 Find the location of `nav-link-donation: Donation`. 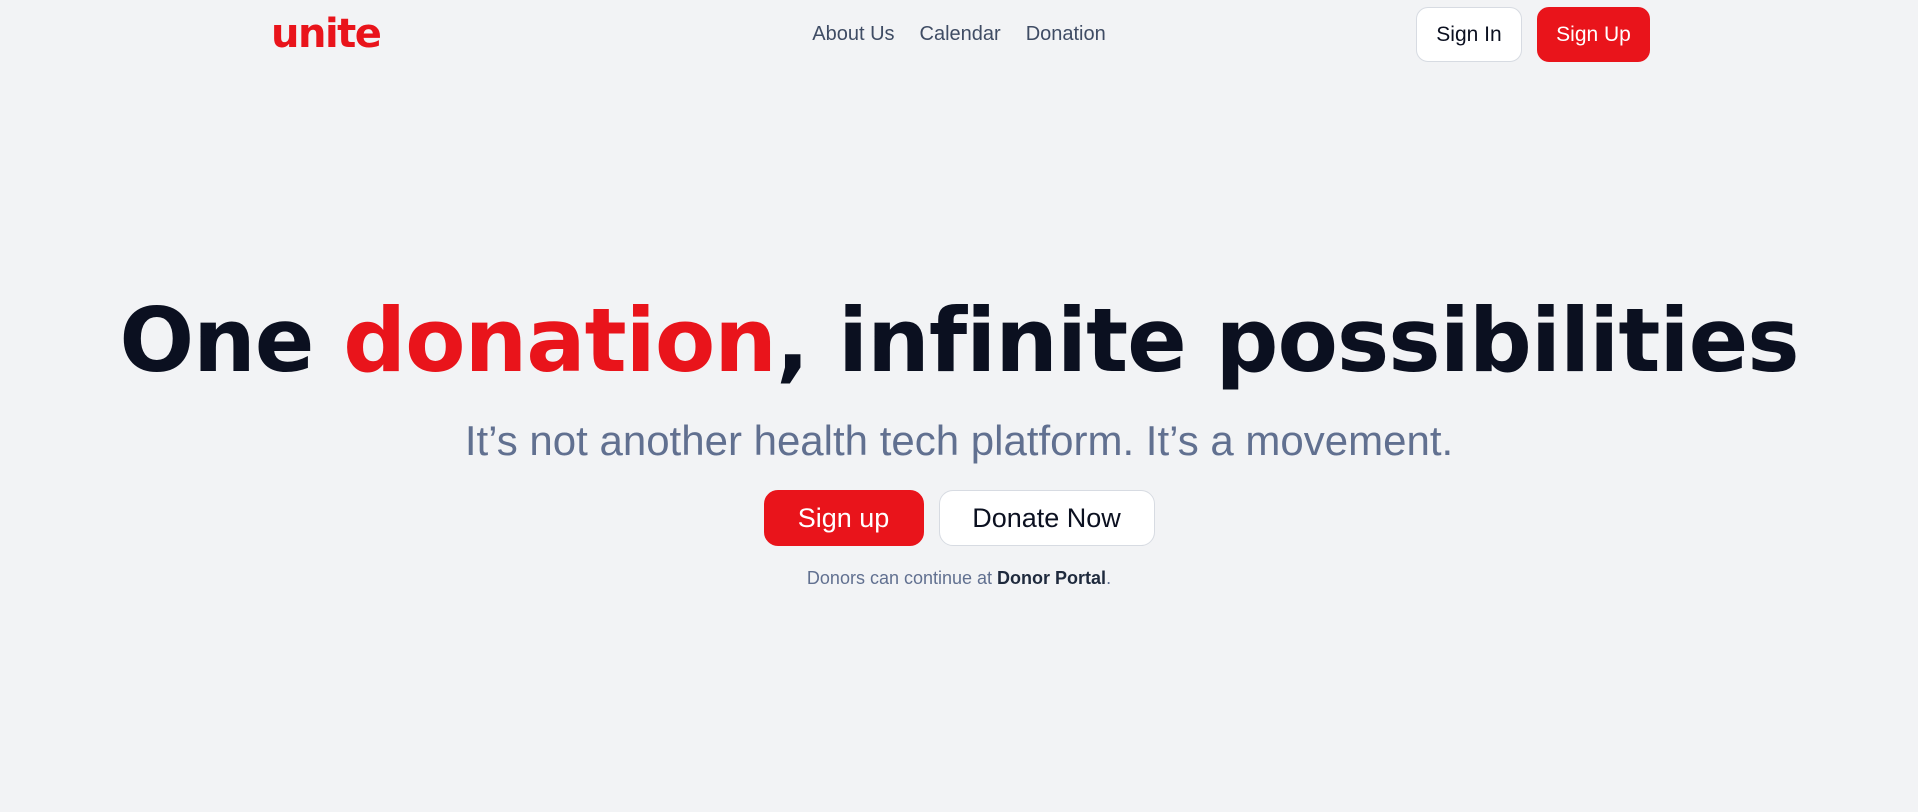

nav-link-donation: Donation is located at coordinates (1066, 34).